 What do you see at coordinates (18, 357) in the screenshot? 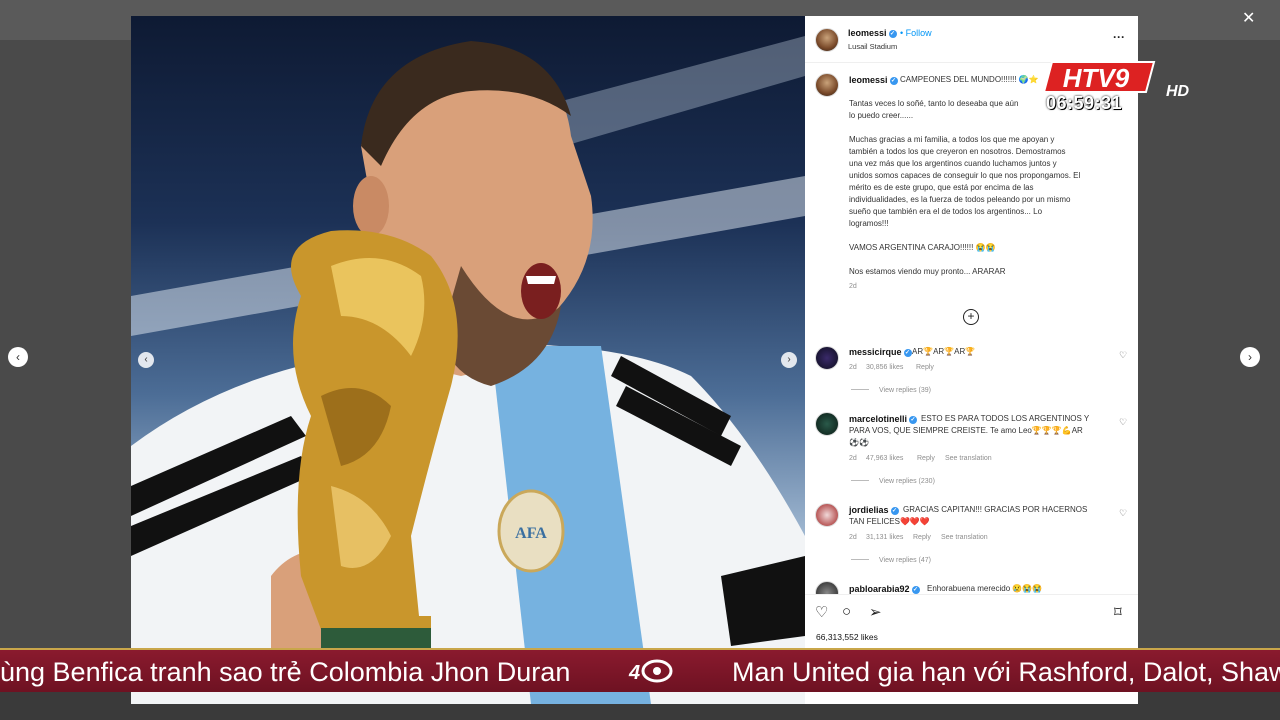
I see `previous-post-icon: ‹` at bounding box center [18, 357].